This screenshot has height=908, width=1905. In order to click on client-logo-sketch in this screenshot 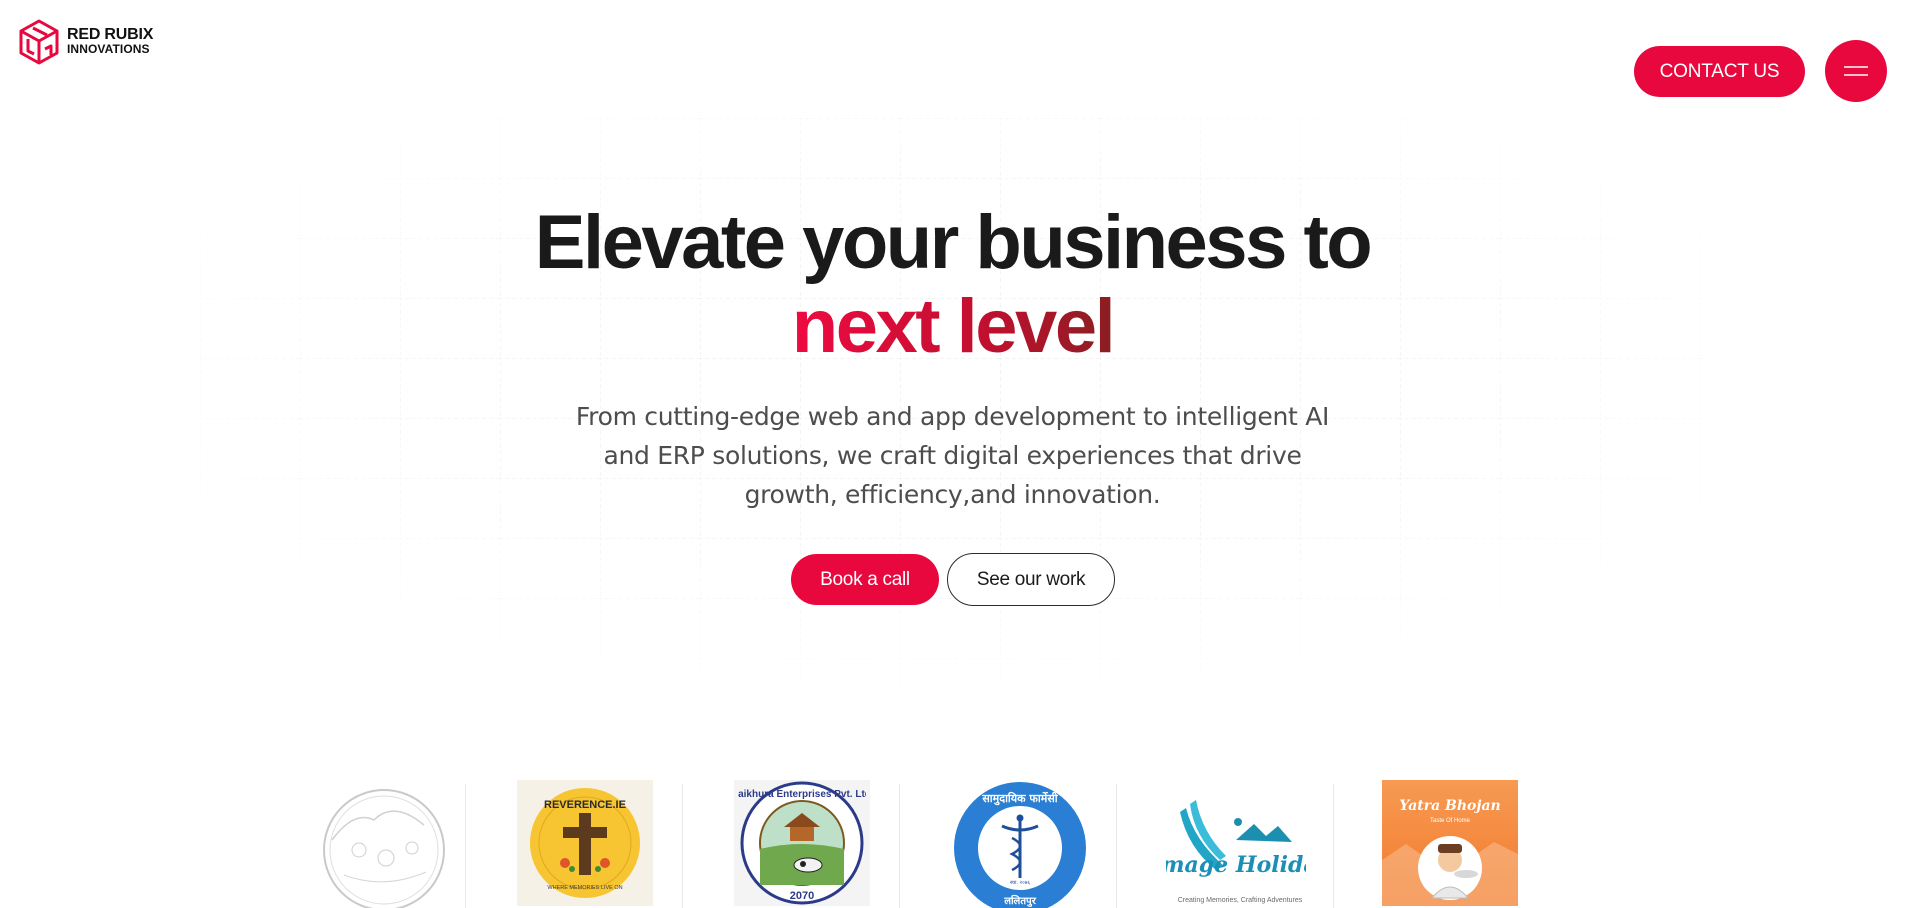, I will do `click(380, 844)`.